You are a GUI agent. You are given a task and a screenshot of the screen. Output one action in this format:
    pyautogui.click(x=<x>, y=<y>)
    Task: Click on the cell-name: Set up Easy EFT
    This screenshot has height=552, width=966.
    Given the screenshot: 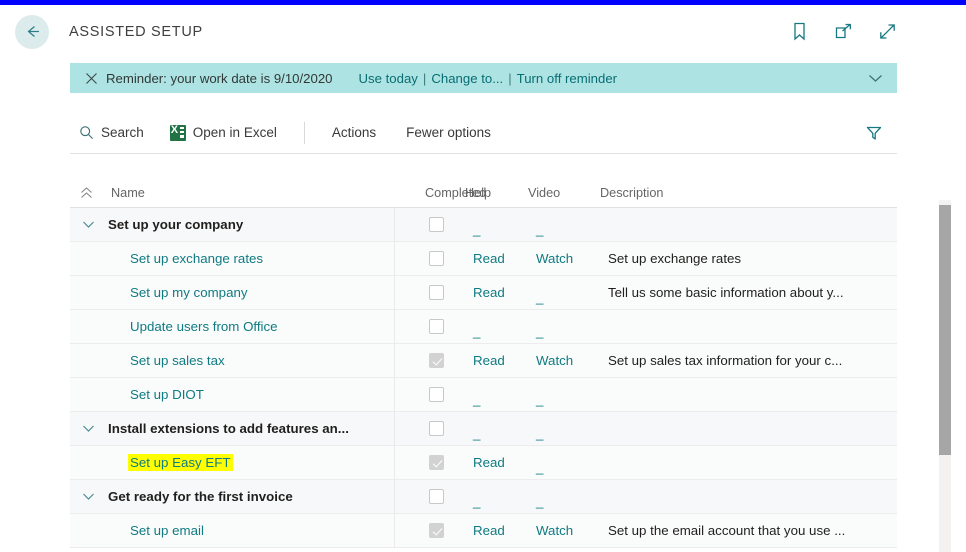 What is the action you would take?
    pyautogui.click(x=232, y=462)
    